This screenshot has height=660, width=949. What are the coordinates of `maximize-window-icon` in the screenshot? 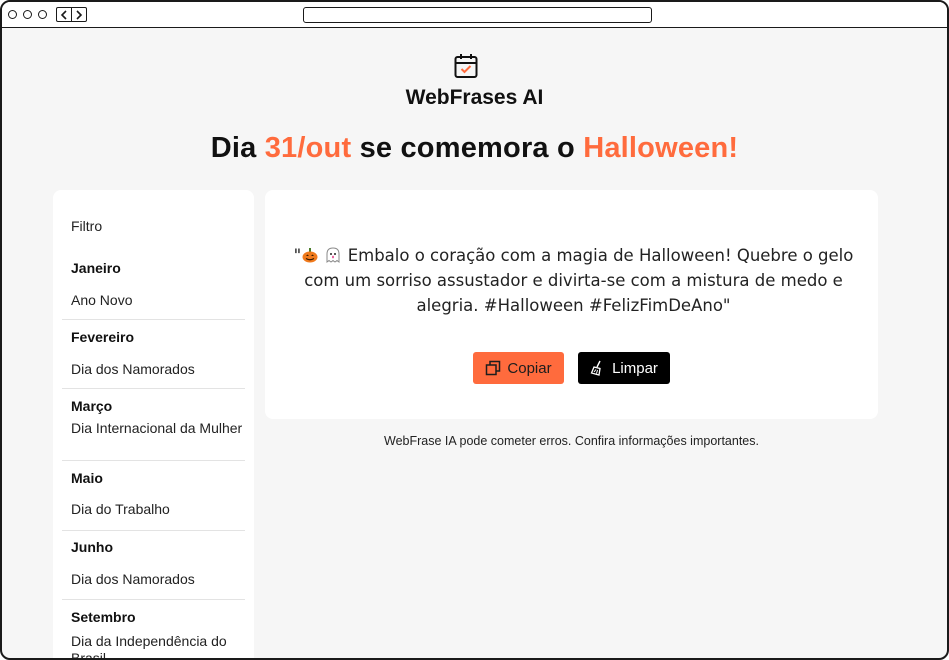 It's located at (42, 14).